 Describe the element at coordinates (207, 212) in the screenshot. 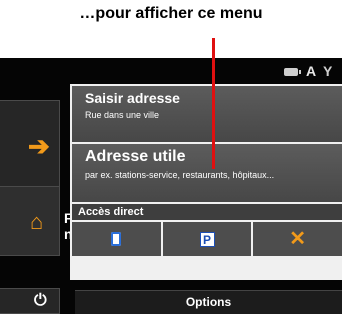

I see `direct-access-label: Accès direct` at that location.